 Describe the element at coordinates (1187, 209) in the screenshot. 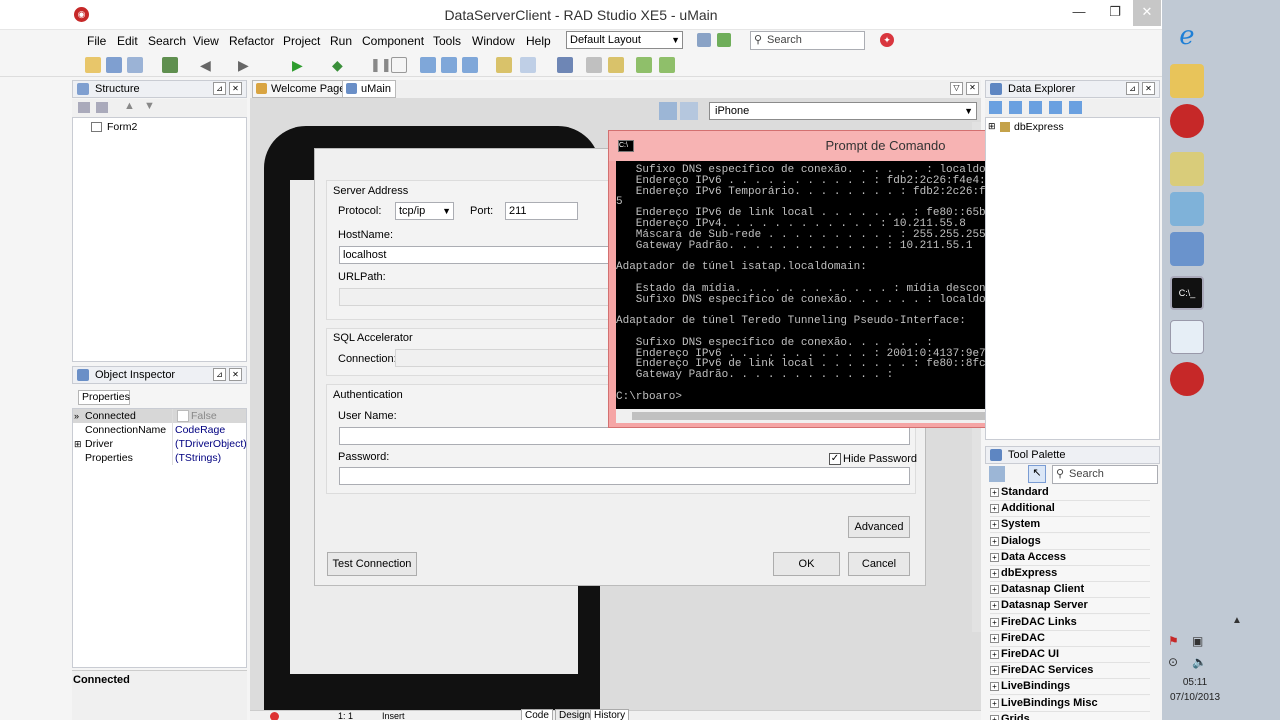

I see `app-icon-blue` at that location.